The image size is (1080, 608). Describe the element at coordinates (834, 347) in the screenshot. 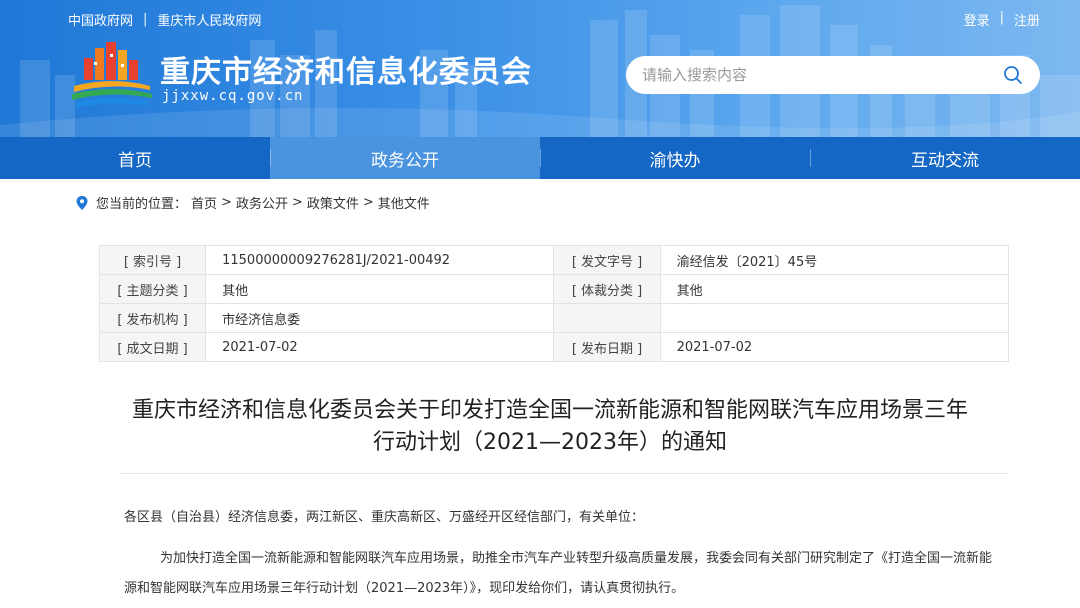

I see `published-date-value: 2021-07-02` at that location.